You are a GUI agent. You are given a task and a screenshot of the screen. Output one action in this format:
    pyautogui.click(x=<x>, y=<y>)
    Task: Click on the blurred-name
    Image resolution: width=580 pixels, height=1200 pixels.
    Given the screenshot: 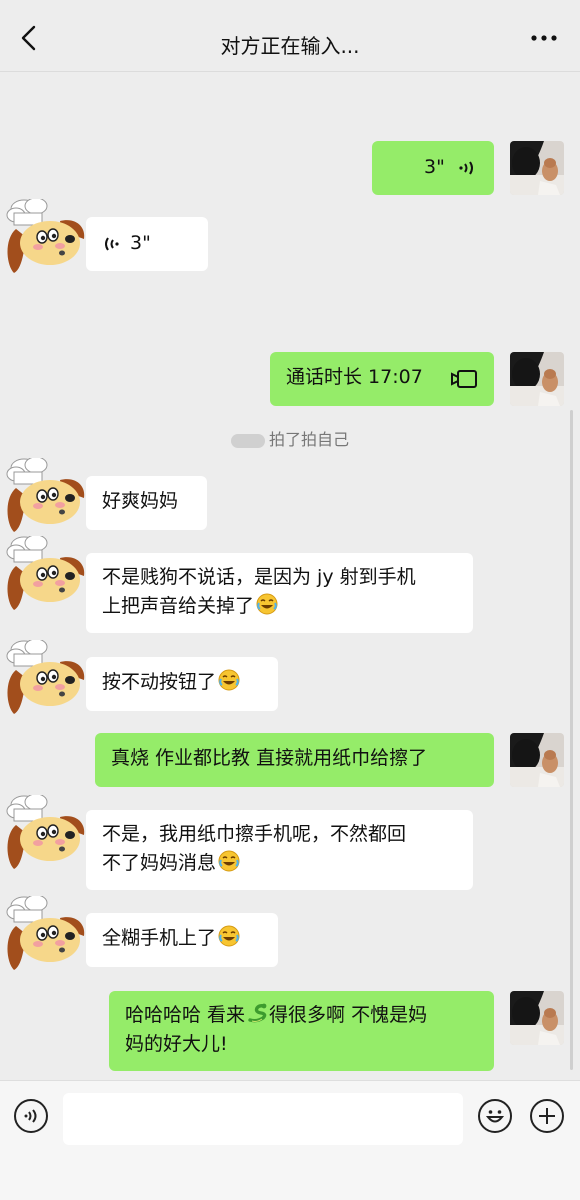 What is the action you would take?
    pyautogui.click(x=247, y=440)
    